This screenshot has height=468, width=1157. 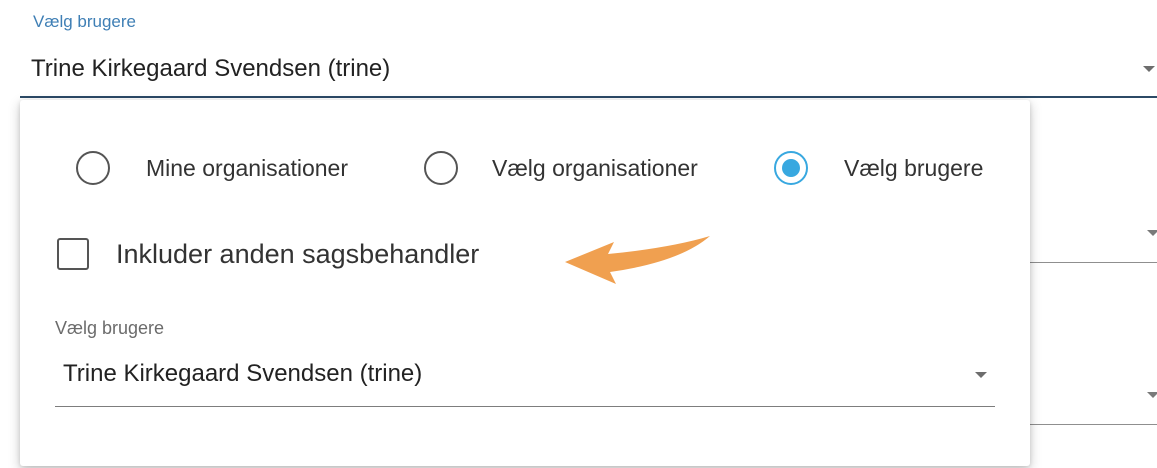 What do you see at coordinates (247, 167) in the screenshot?
I see `radio-label: Mine organisationer` at bounding box center [247, 167].